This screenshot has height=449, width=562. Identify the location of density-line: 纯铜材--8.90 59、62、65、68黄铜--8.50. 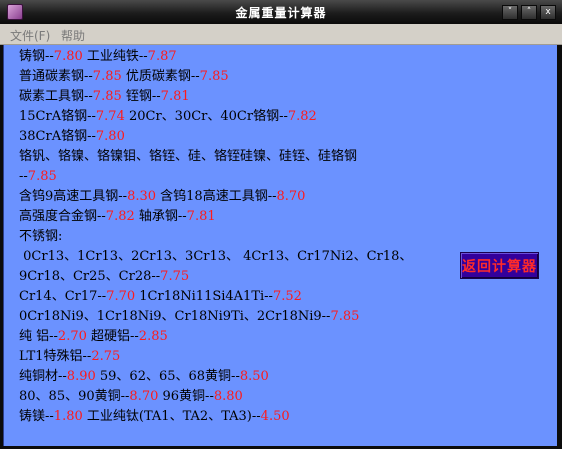
(144, 377).